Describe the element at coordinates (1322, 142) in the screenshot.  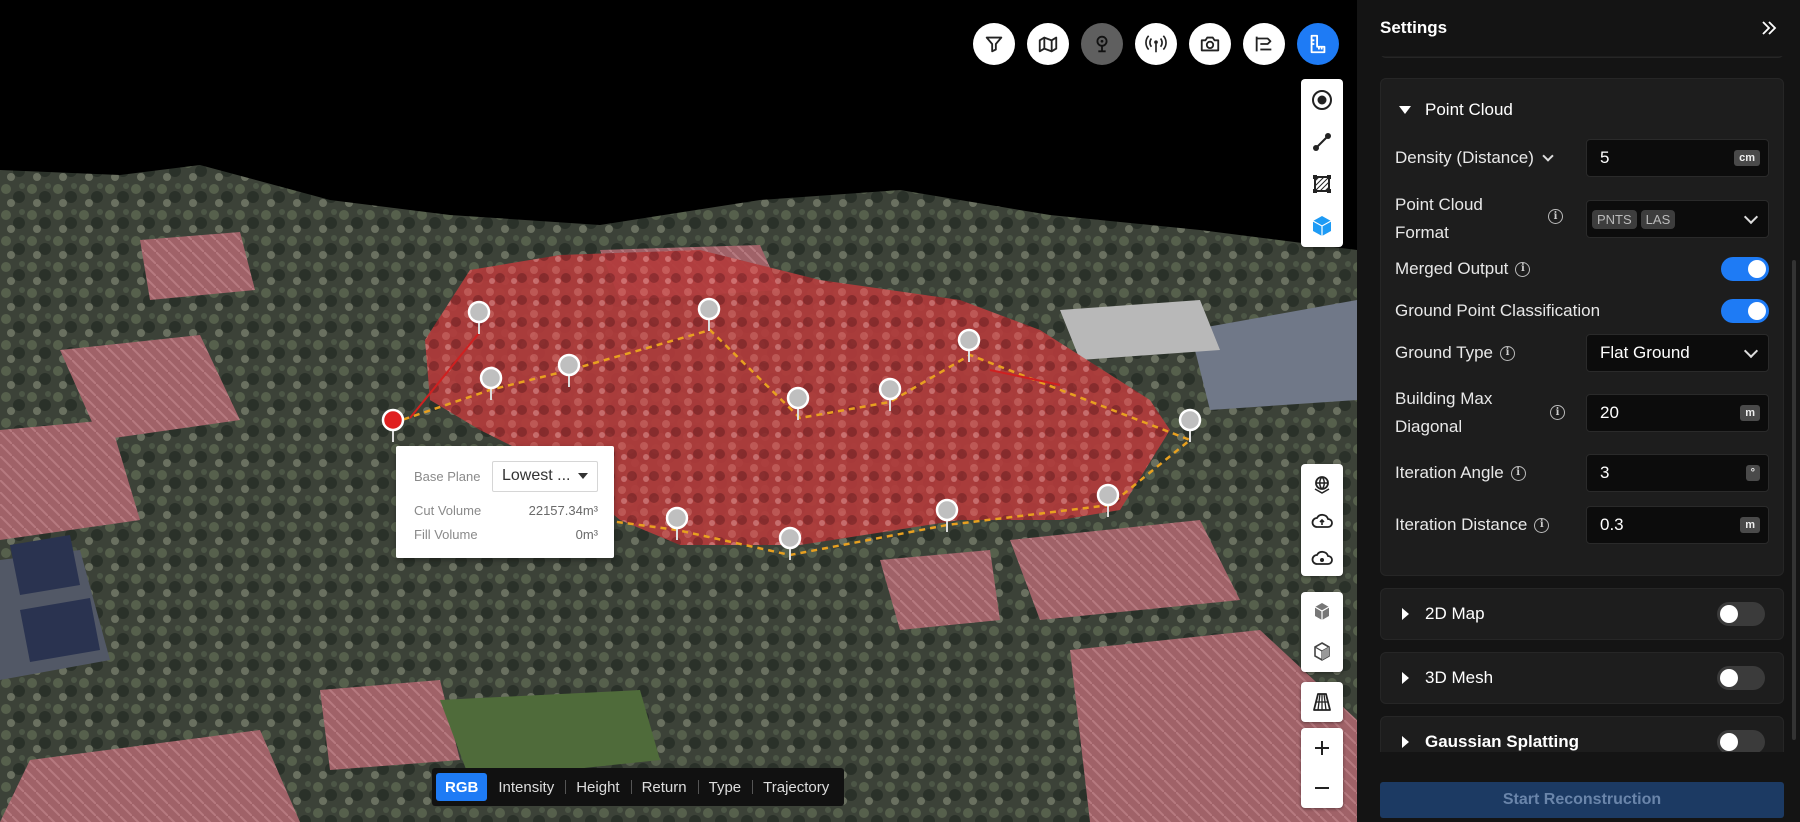
I see `line-measure-button` at that location.